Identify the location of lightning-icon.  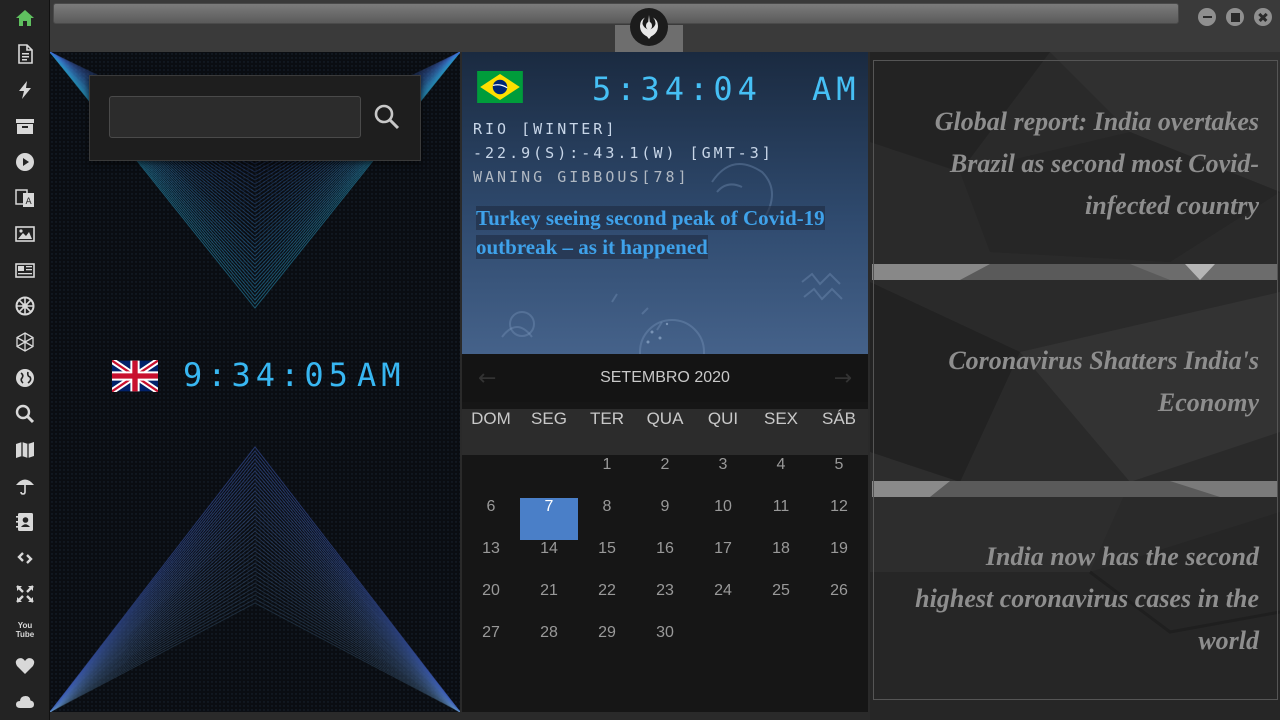
(25, 90).